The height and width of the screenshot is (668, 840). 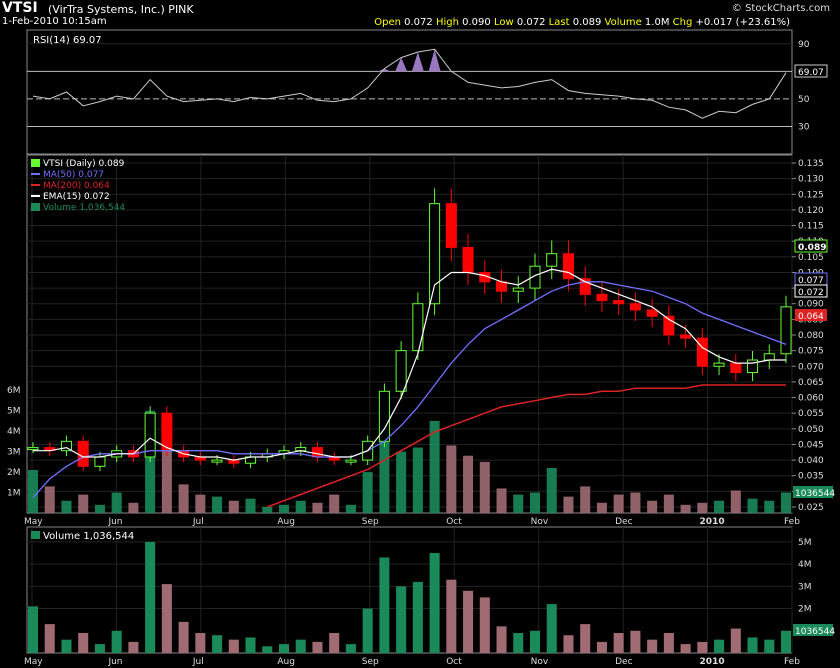 I want to click on rsi-y-axis: 30507090, so click(x=804, y=86).